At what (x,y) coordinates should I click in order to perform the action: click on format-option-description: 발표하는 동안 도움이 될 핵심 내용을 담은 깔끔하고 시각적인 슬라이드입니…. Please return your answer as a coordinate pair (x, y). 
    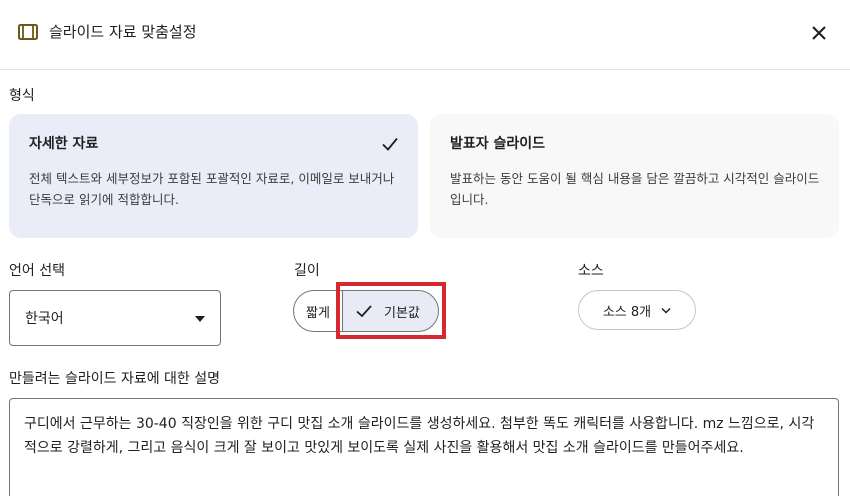
    Looking at the image, I should click on (635, 189).